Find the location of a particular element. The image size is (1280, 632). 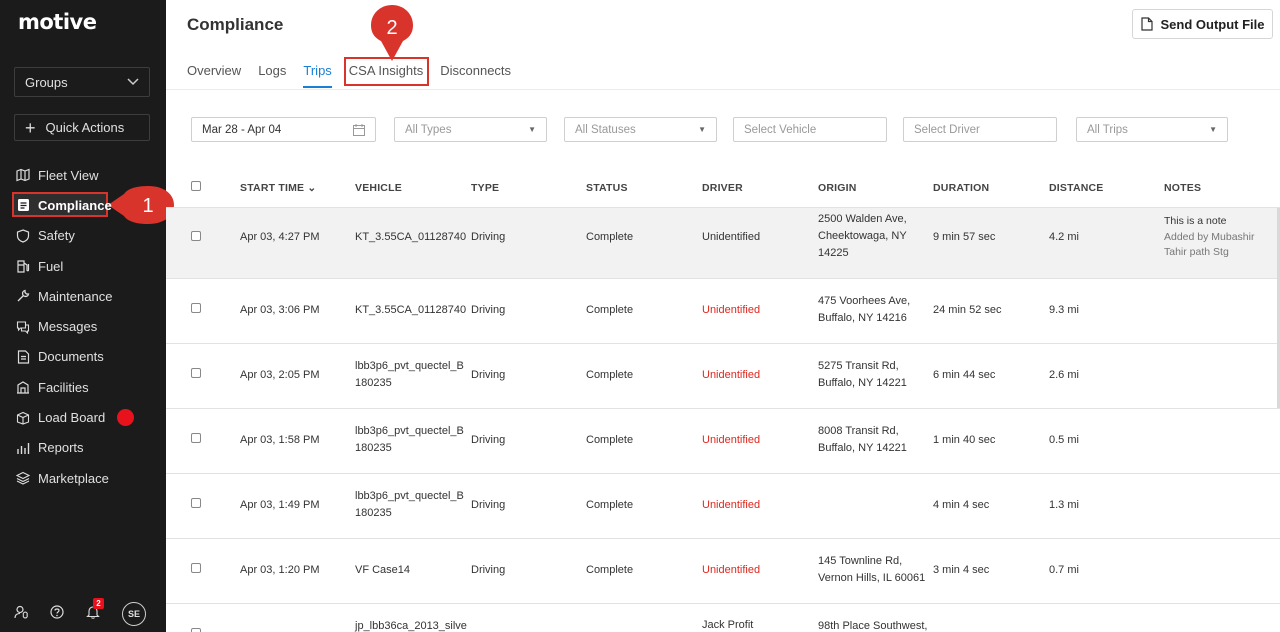

cell-distance: 2.6 mi is located at coordinates (1064, 375).